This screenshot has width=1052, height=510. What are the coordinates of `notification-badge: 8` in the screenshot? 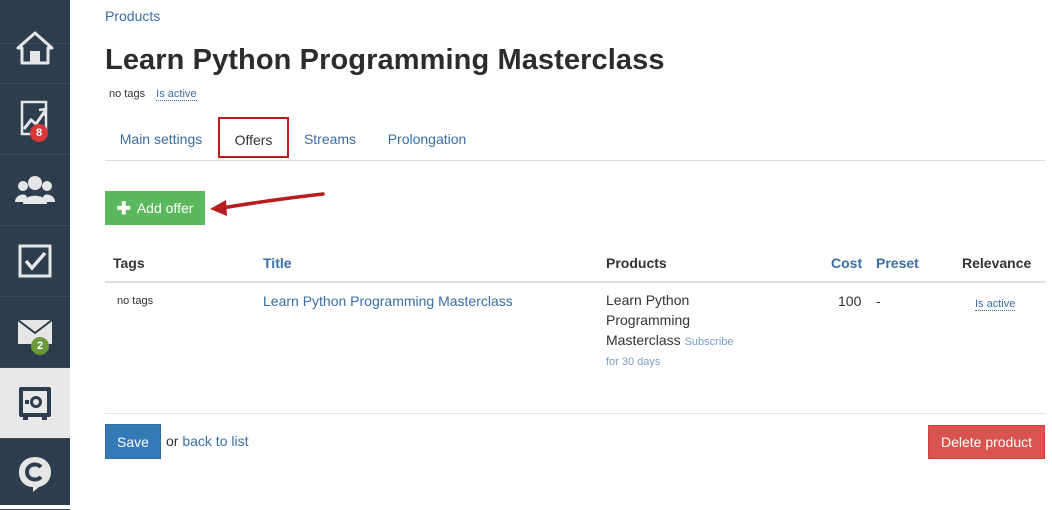 It's located at (39, 133).